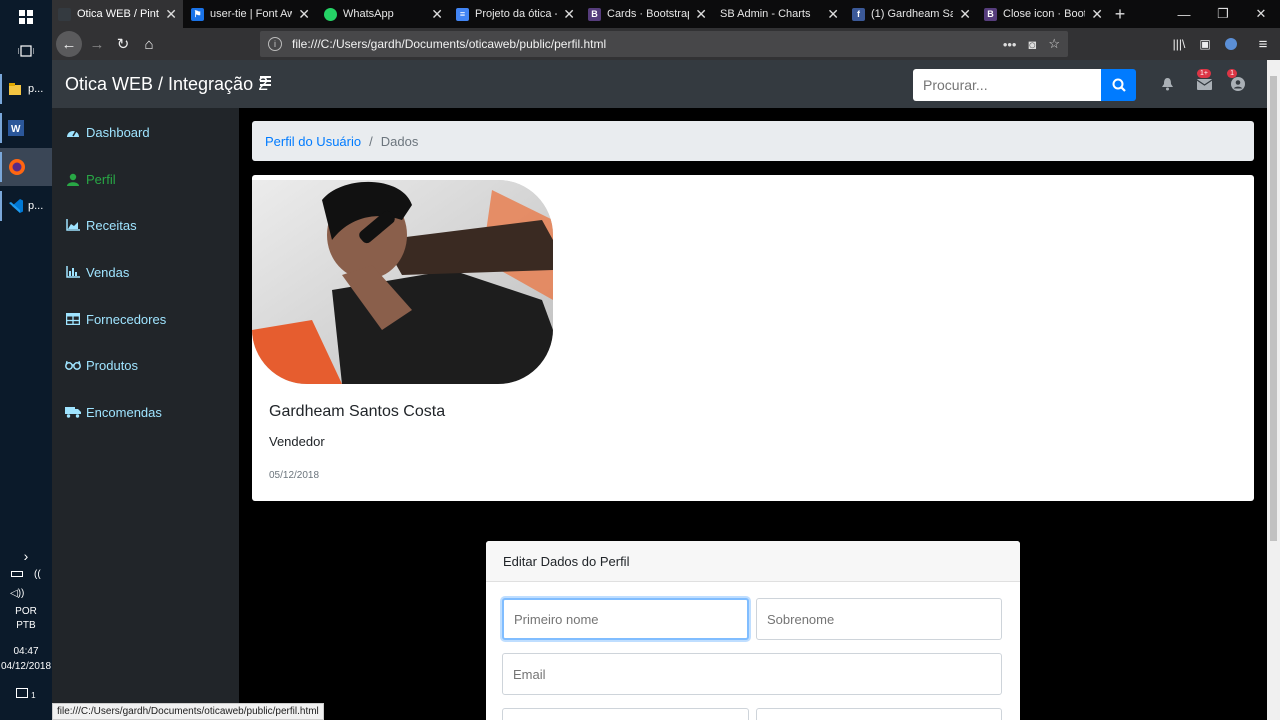 Image resolution: width=1280 pixels, height=720 pixels. I want to click on battery-icon, so click(17, 574).